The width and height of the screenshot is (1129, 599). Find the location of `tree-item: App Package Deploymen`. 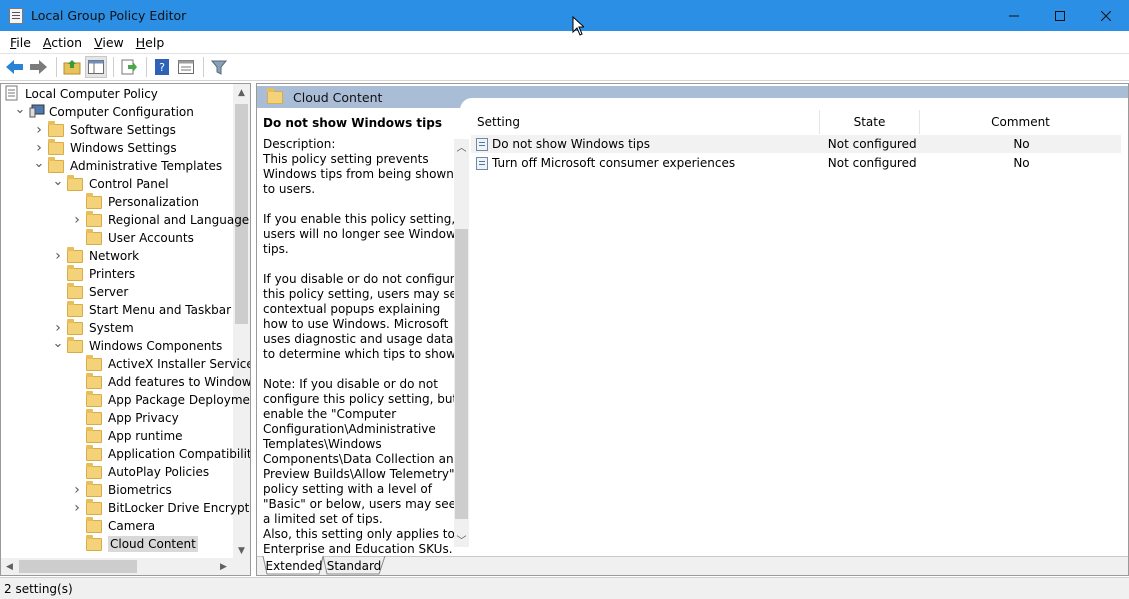

tree-item: App Package Deploymen is located at coordinates (160, 399).